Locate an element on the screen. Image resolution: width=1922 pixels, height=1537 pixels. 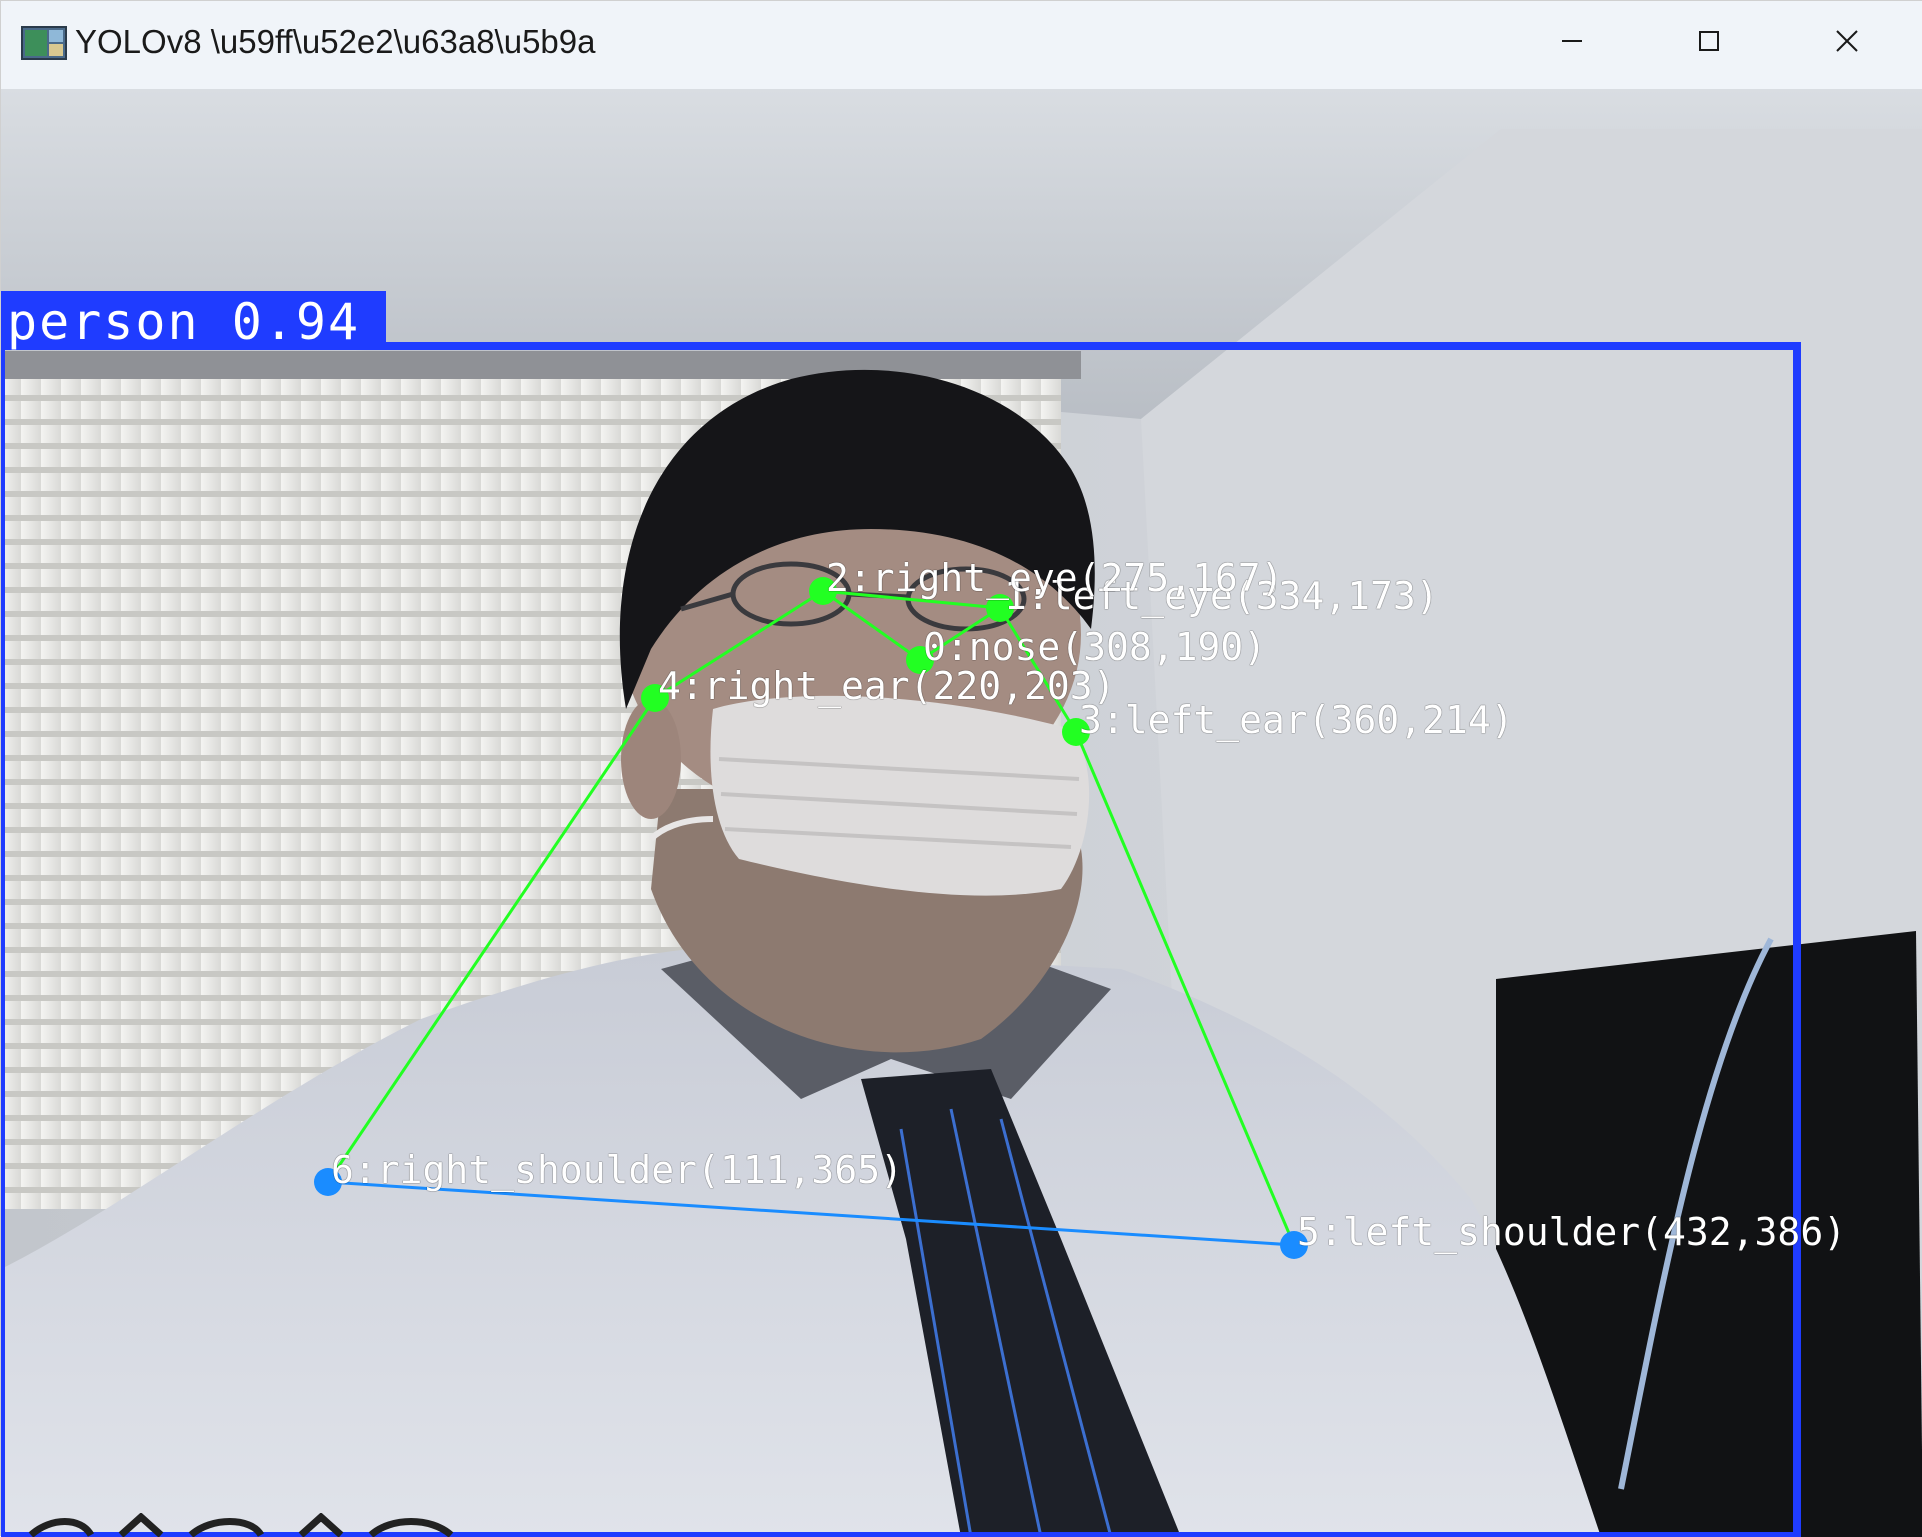
keypoint-label-right-ear: 4:right_ear(220,203) is located at coordinates (887, 686).